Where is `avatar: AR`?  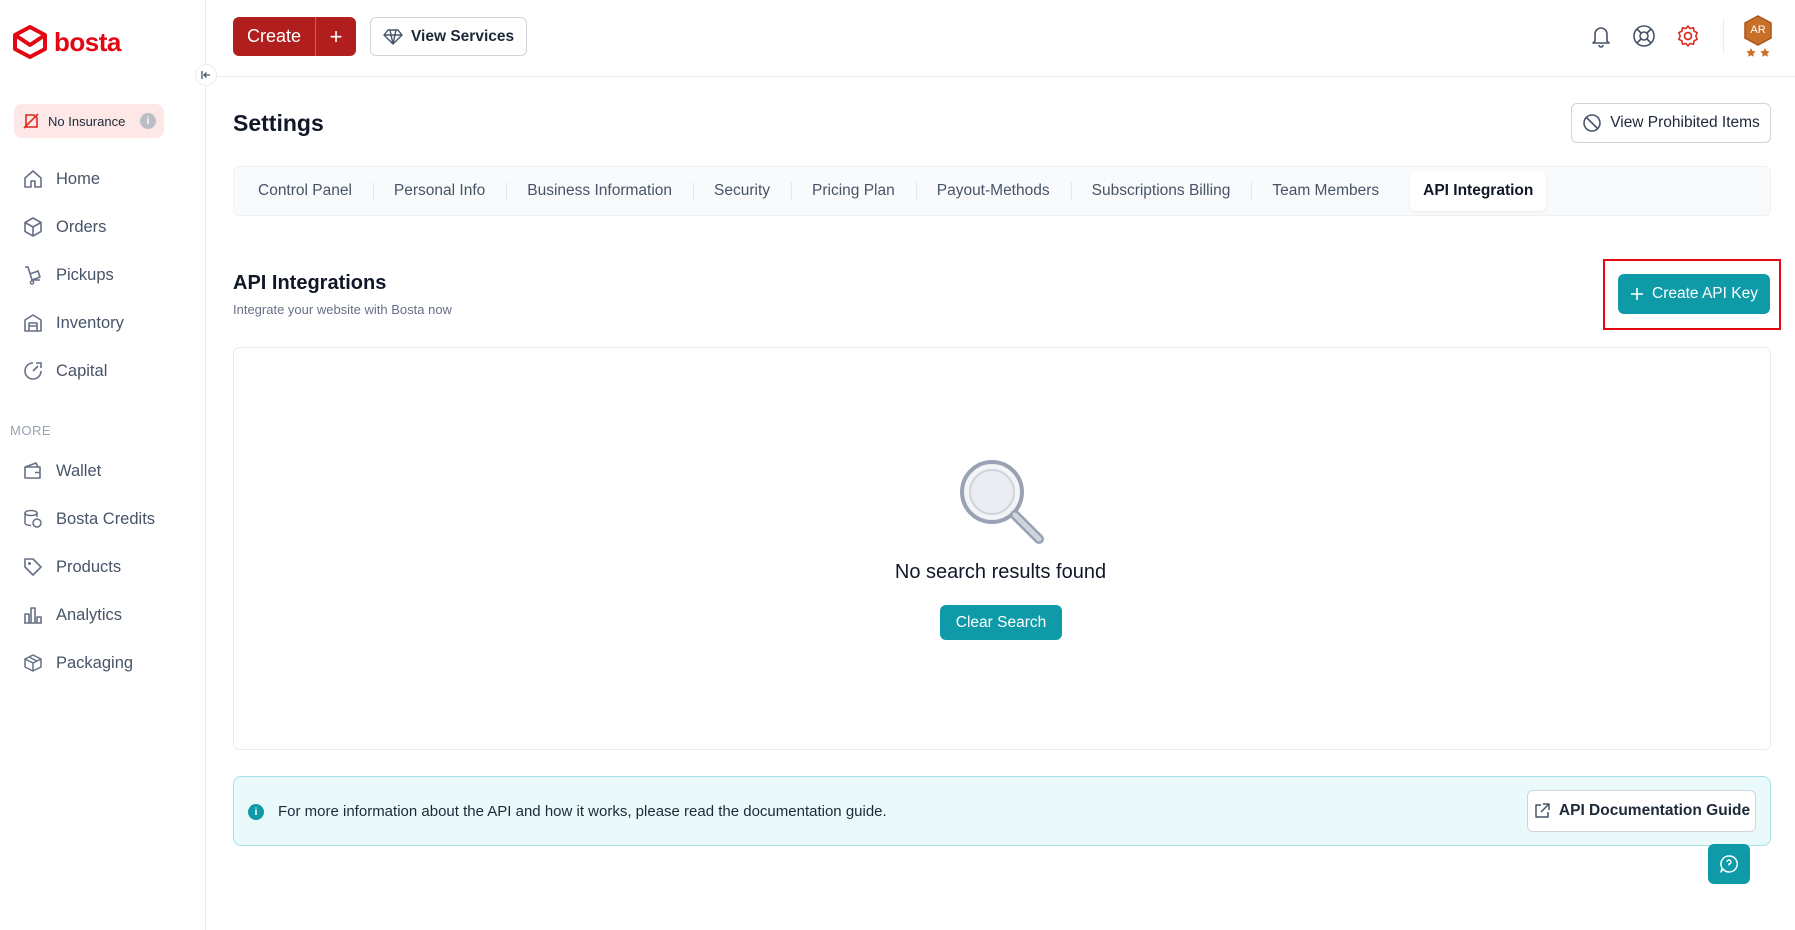
avatar: AR is located at coordinates (1758, 37).